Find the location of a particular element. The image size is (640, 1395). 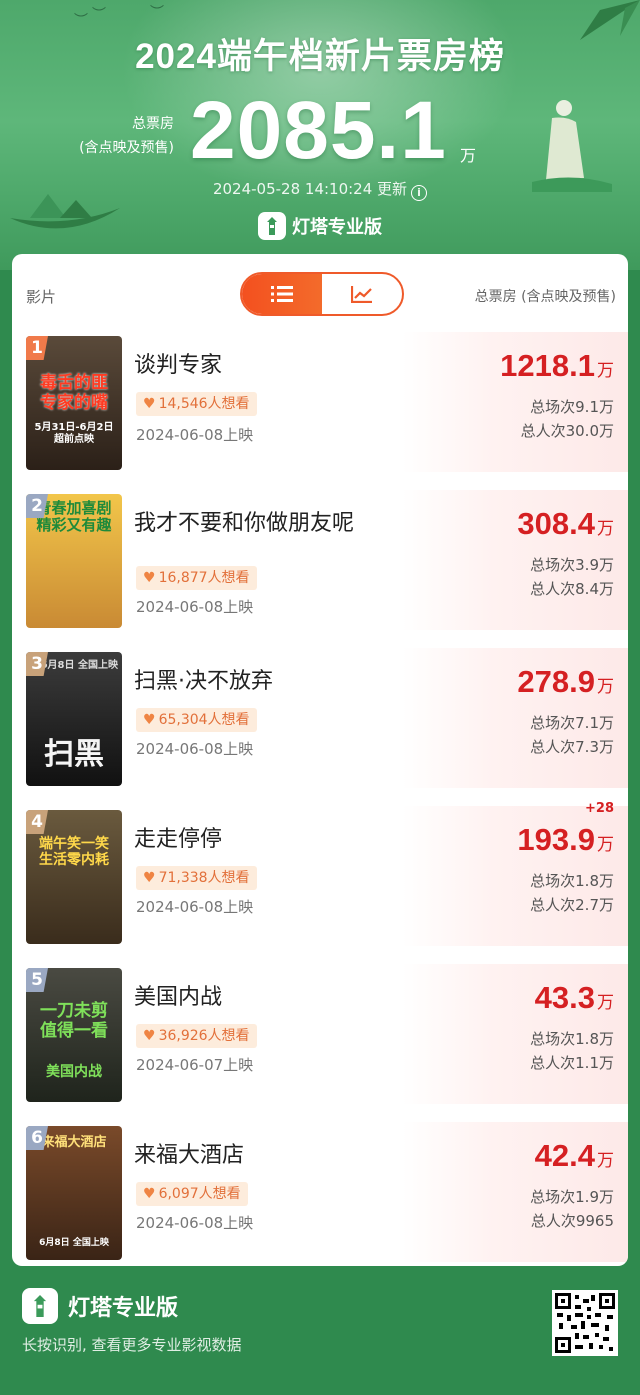

poster-headline: 毒舌的匪 专家的嘴 is located at coordinates (74, 393).